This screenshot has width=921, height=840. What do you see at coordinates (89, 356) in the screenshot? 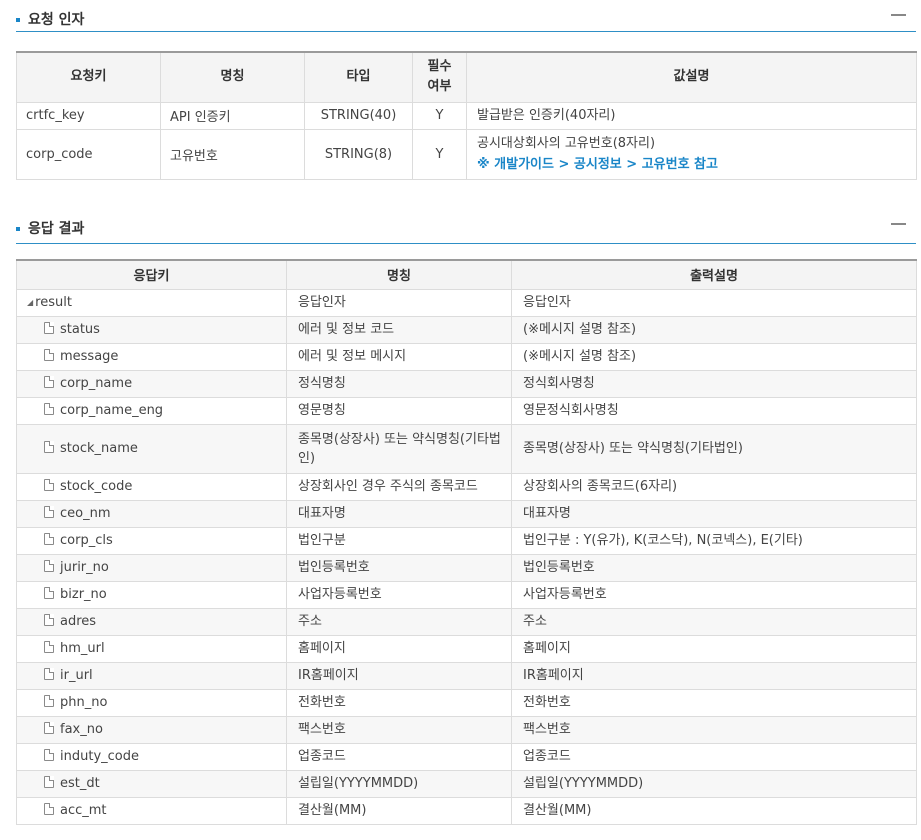
I see `response-key: message` at bounding box center [89, 356].